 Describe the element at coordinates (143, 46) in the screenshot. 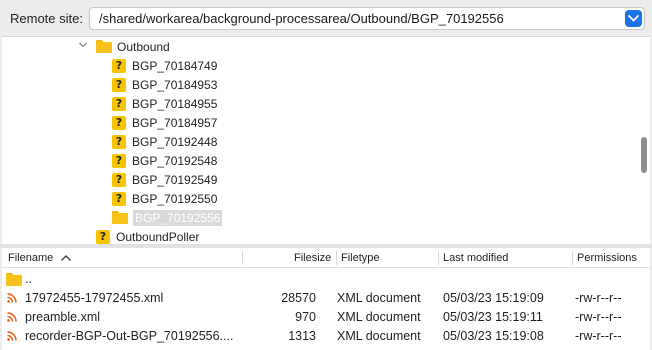

I see `tree-item-label: Outbound` at that location.